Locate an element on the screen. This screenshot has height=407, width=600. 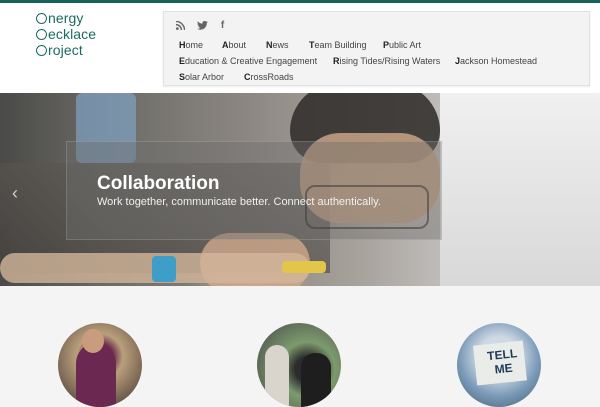
sign-text: TELL ME is located at coordinates (502, 361).